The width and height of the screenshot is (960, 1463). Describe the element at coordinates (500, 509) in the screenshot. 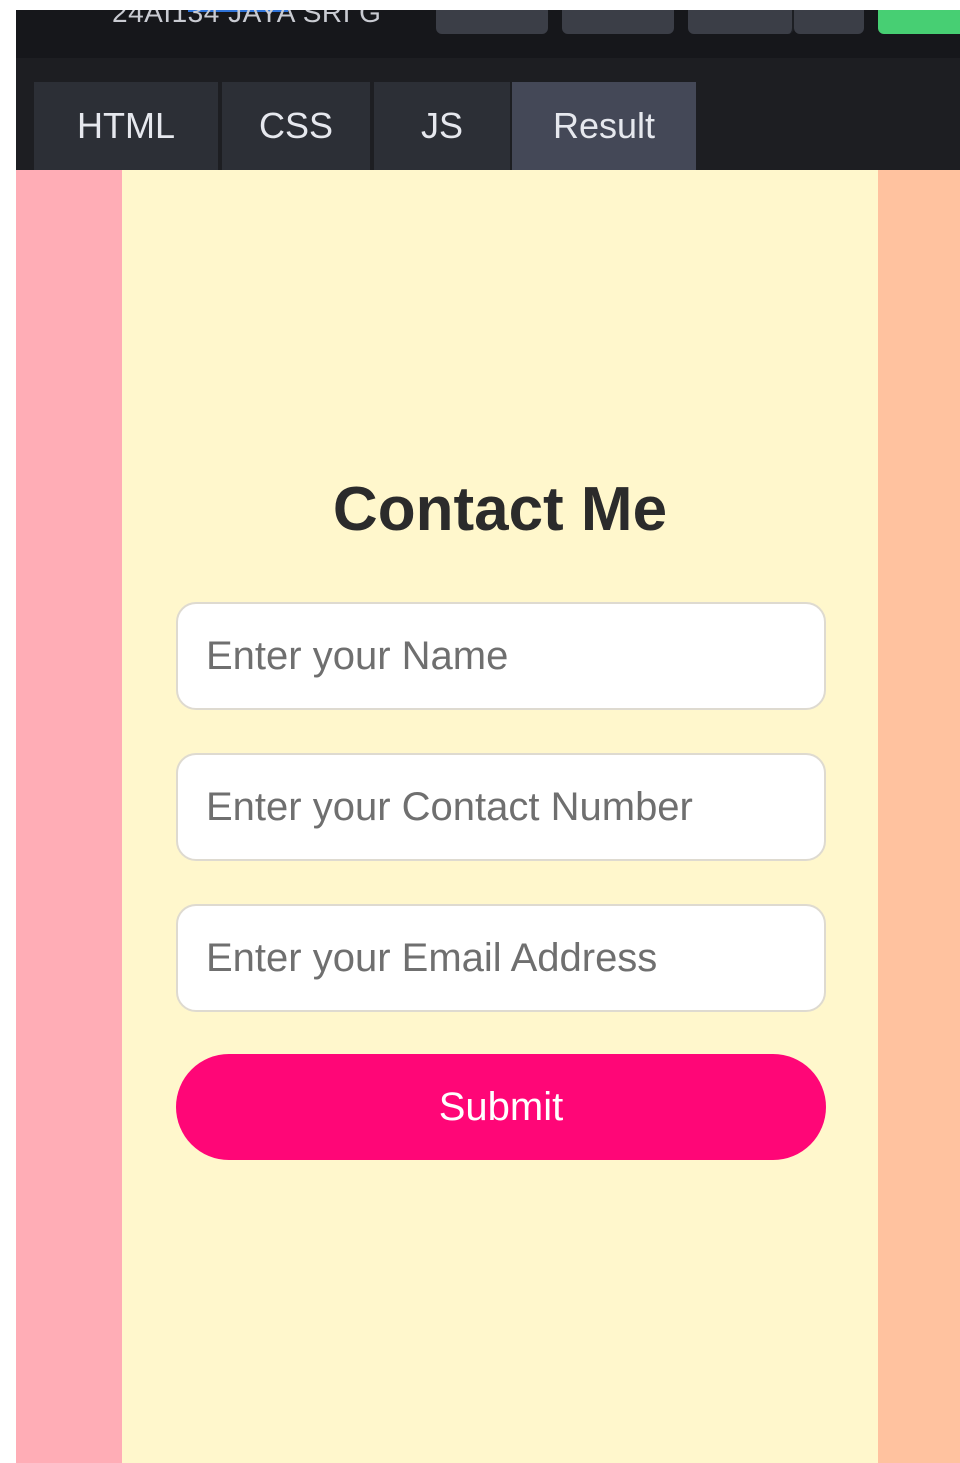

I see `form-heading: Contact Me` at that location.